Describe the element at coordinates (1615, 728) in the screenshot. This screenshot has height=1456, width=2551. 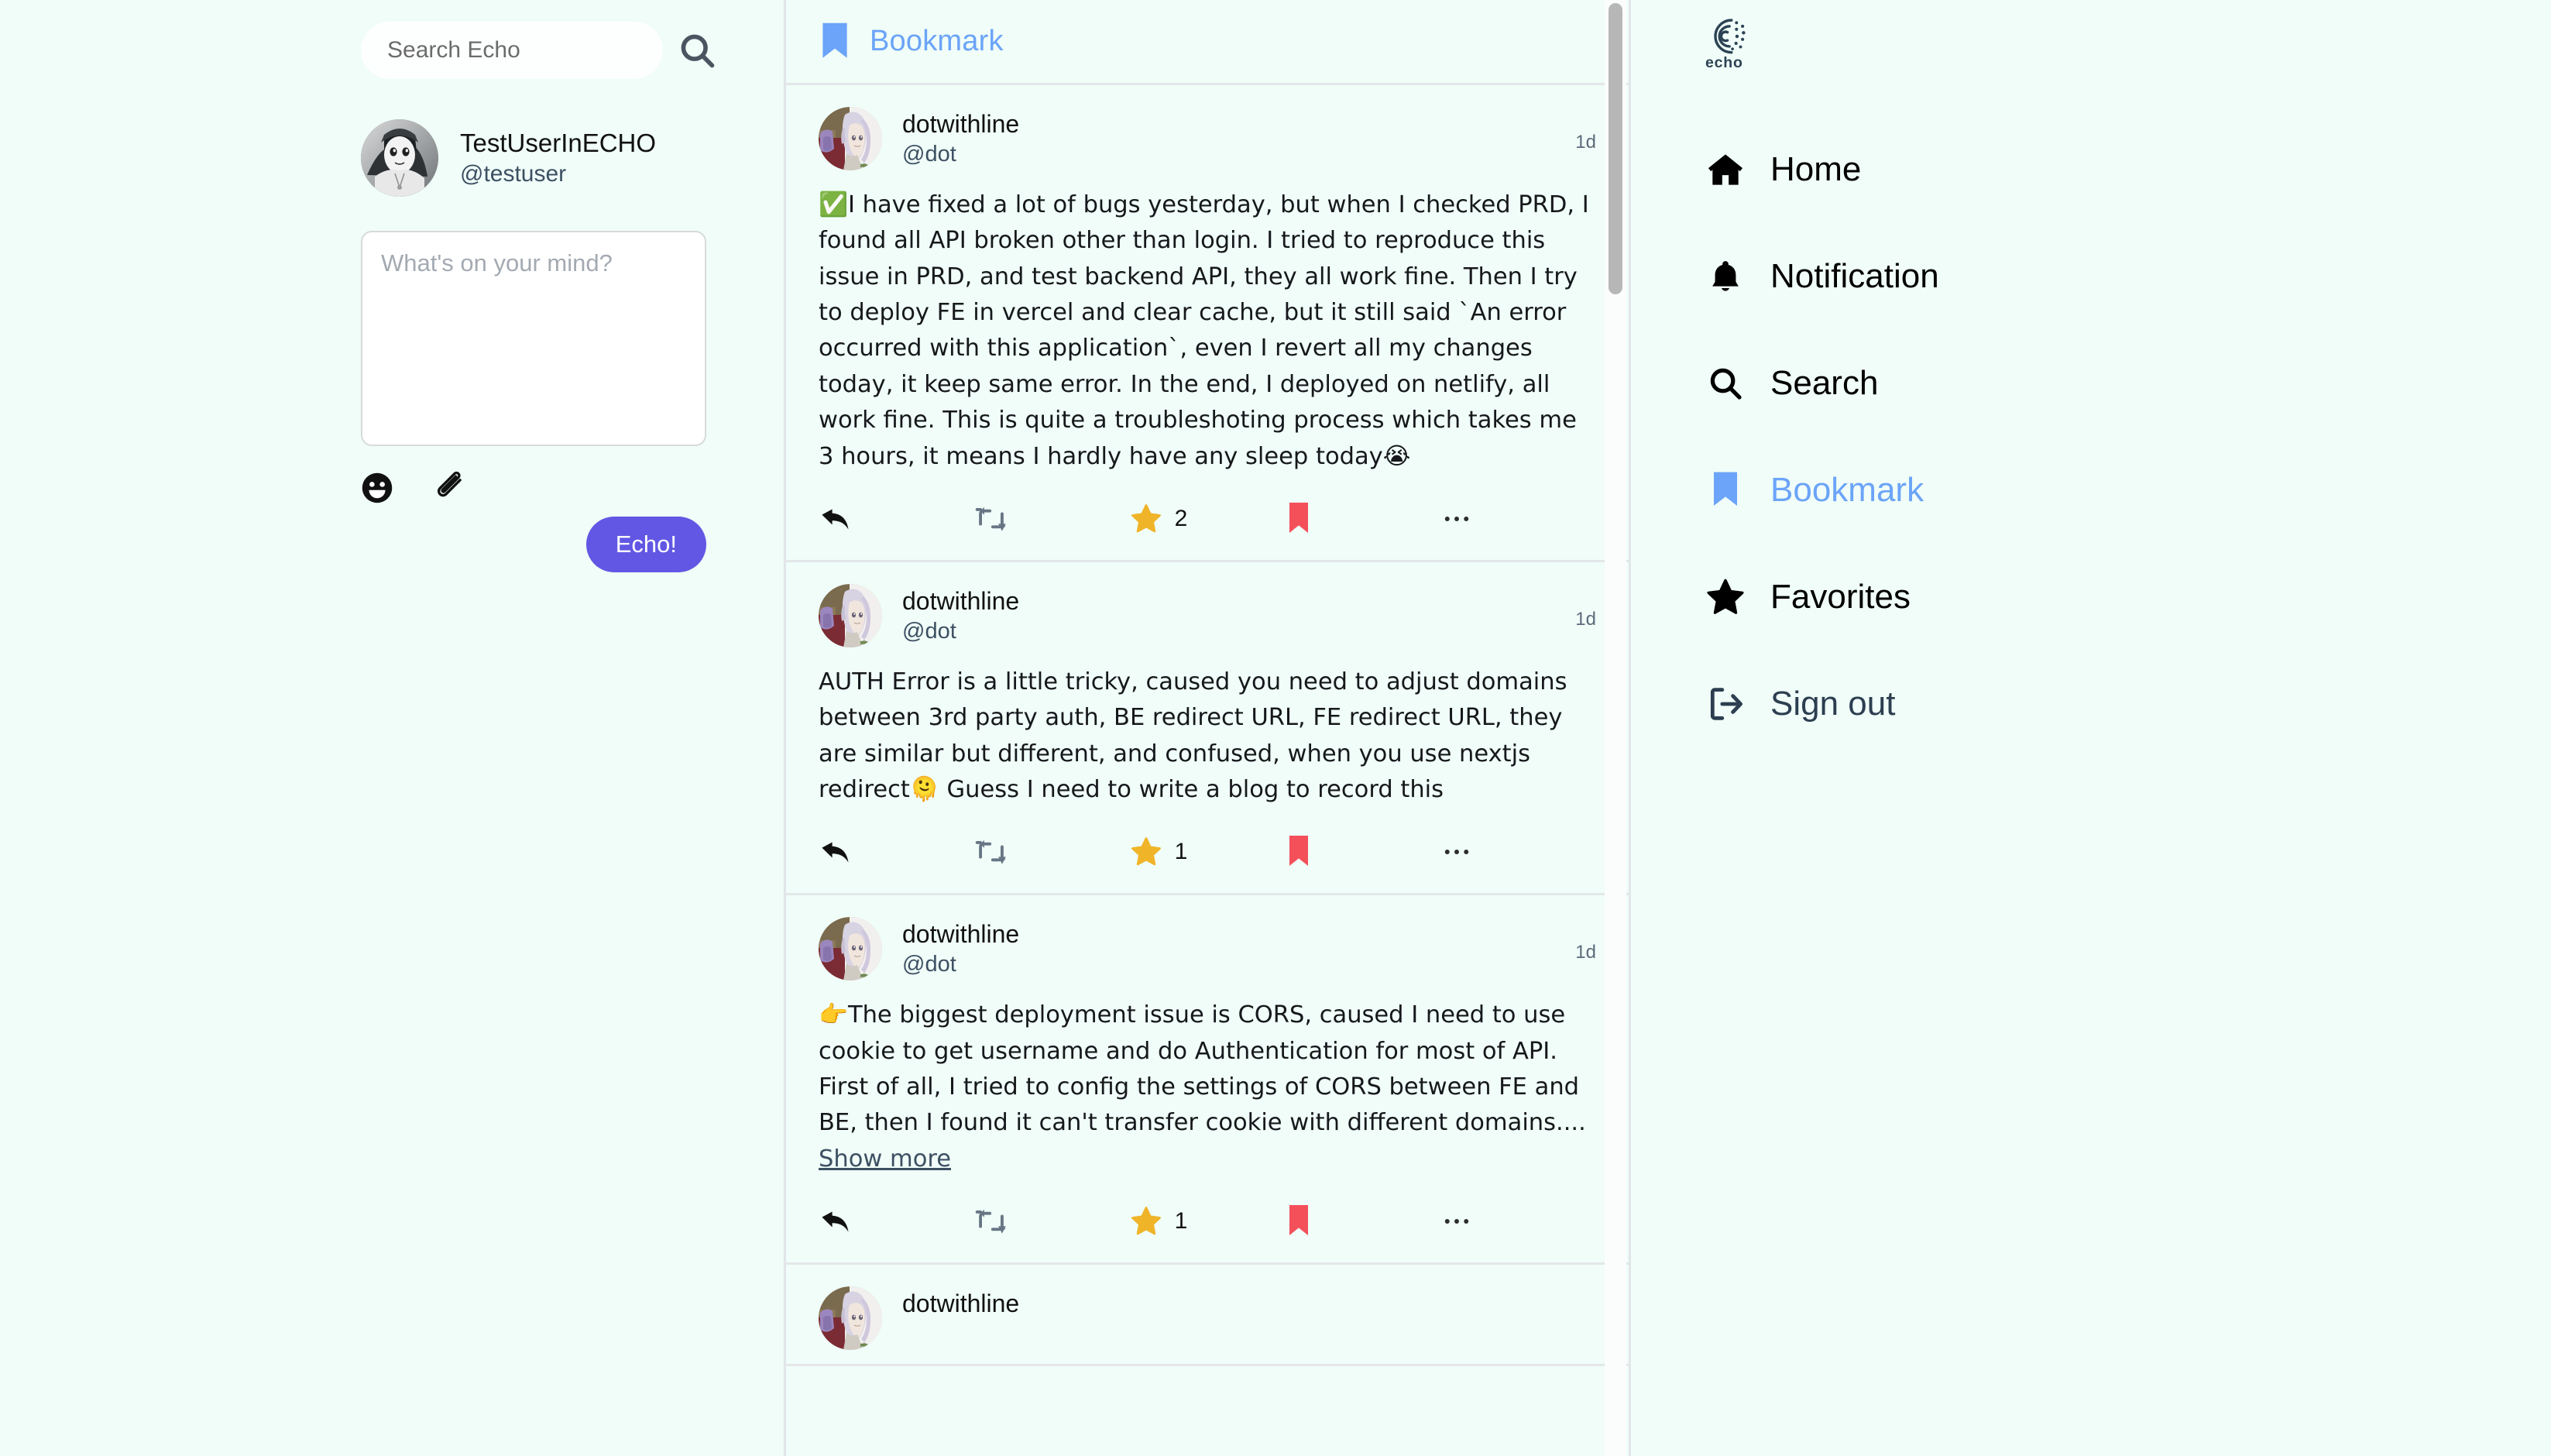
I see `feed-scrollbar` at that location.